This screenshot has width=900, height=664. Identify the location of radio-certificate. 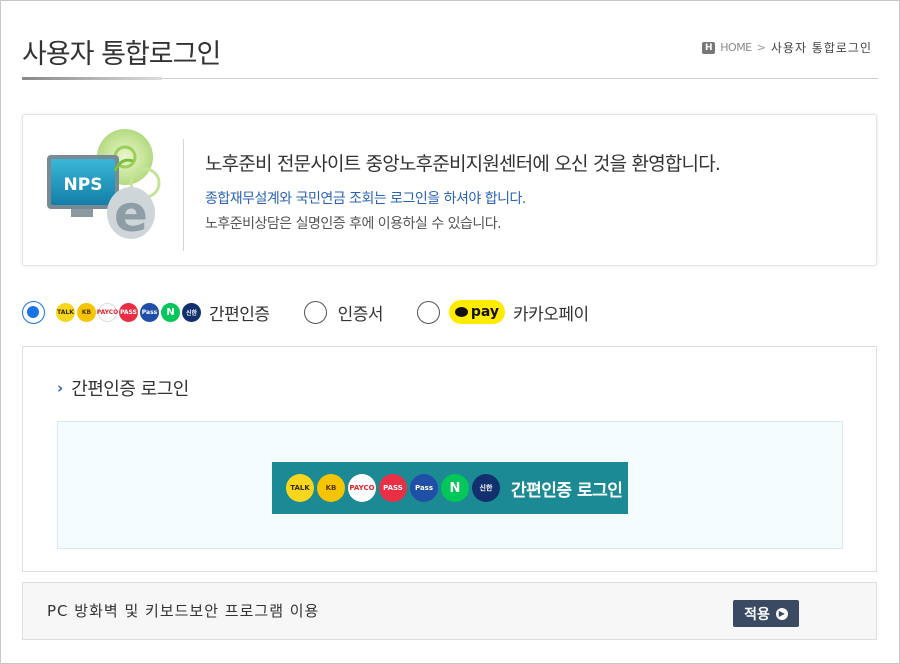
(315, 312).